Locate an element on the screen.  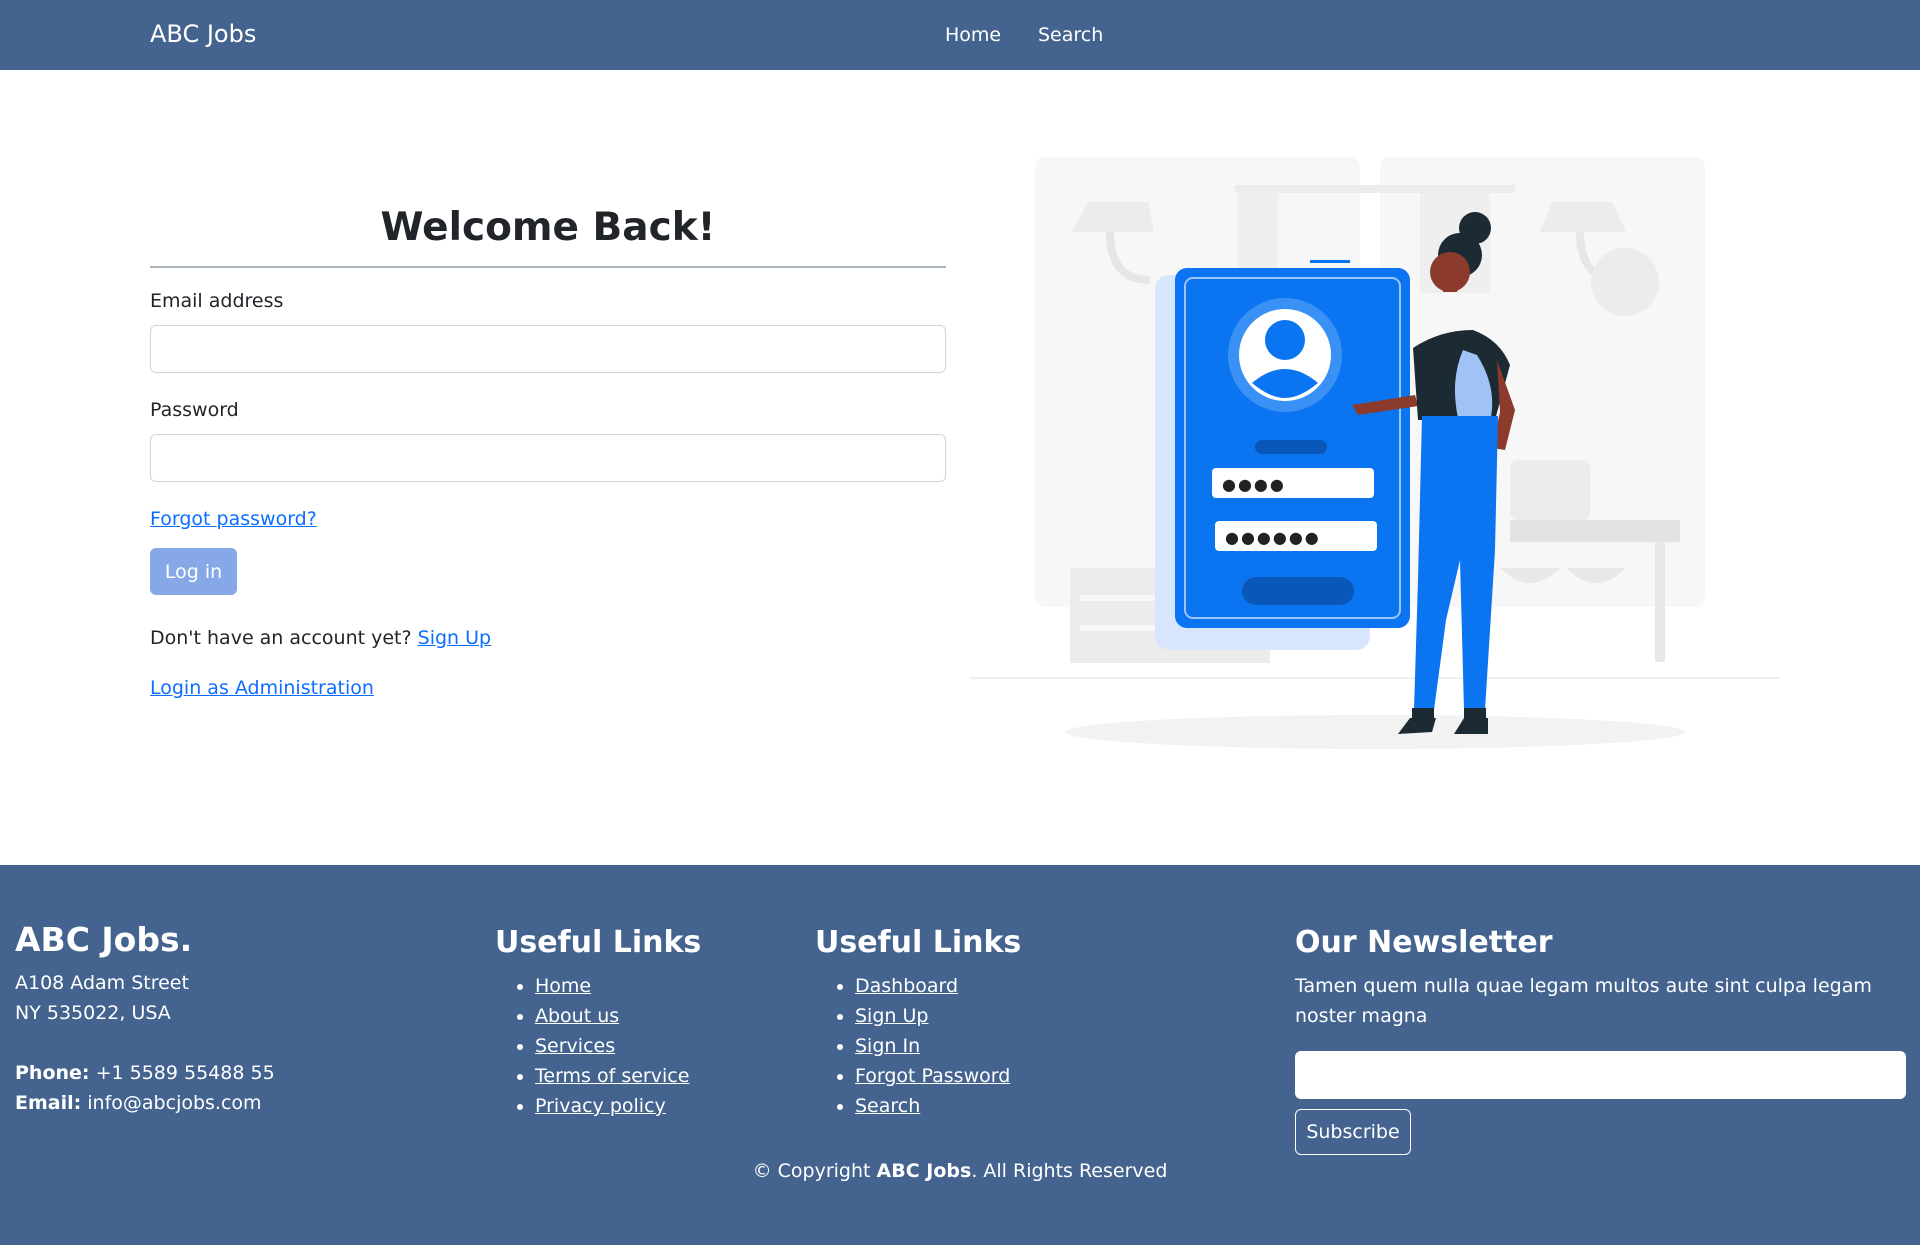
nav-link-search: Search is located at coordinates (1070, 35).